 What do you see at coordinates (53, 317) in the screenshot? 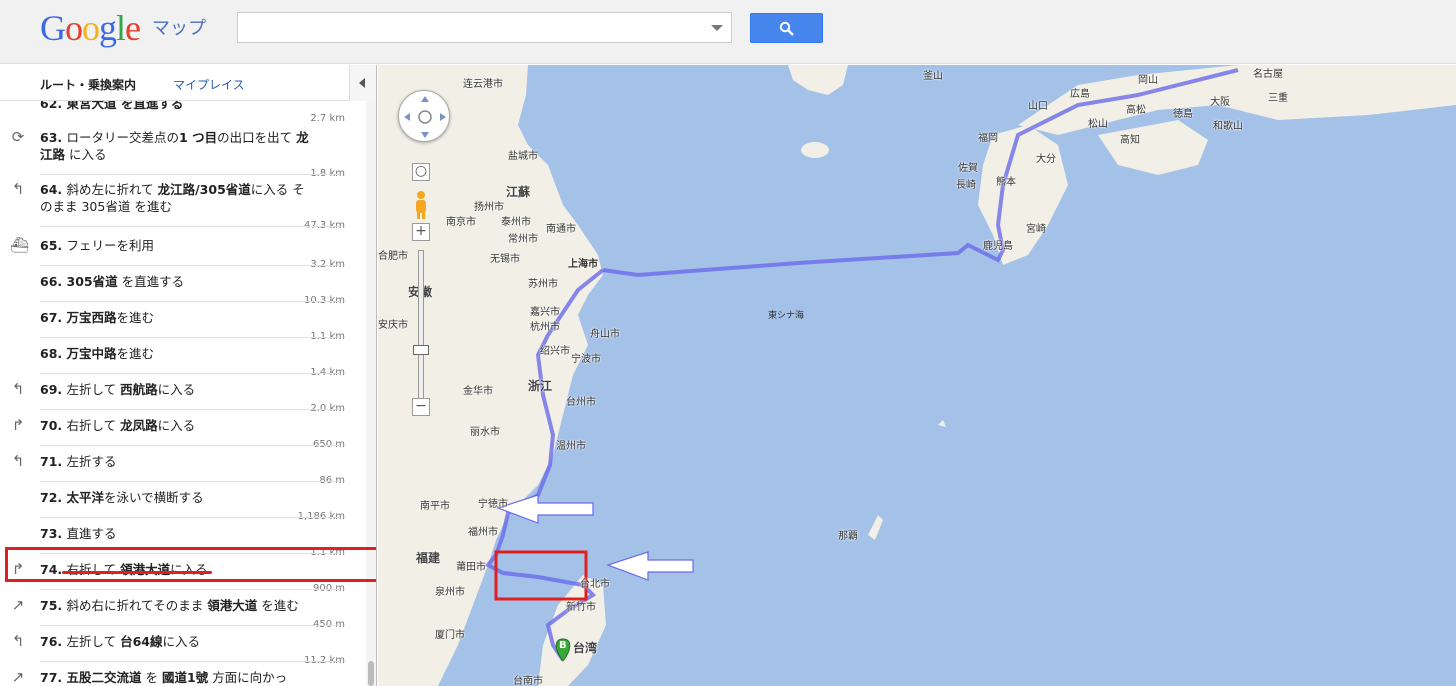
I see `step-number: 67.` at bounding box center [53, 317].